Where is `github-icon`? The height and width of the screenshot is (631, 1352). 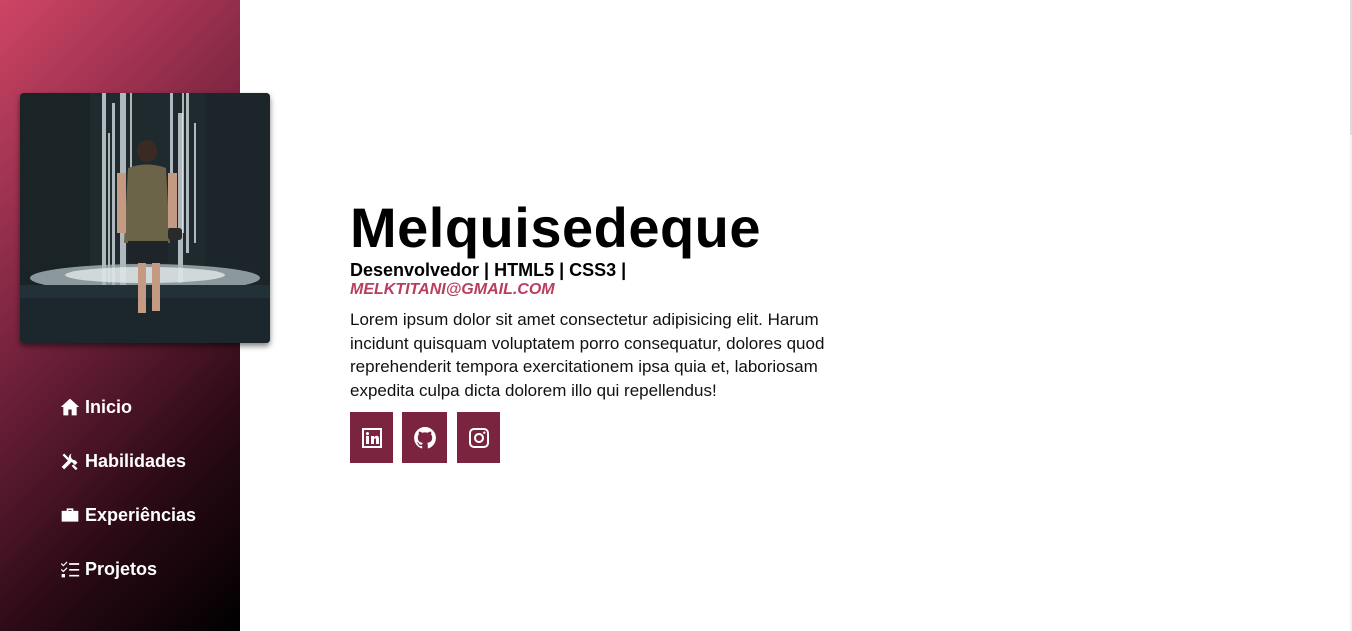
github-icon is located at coordinates (424, 437).